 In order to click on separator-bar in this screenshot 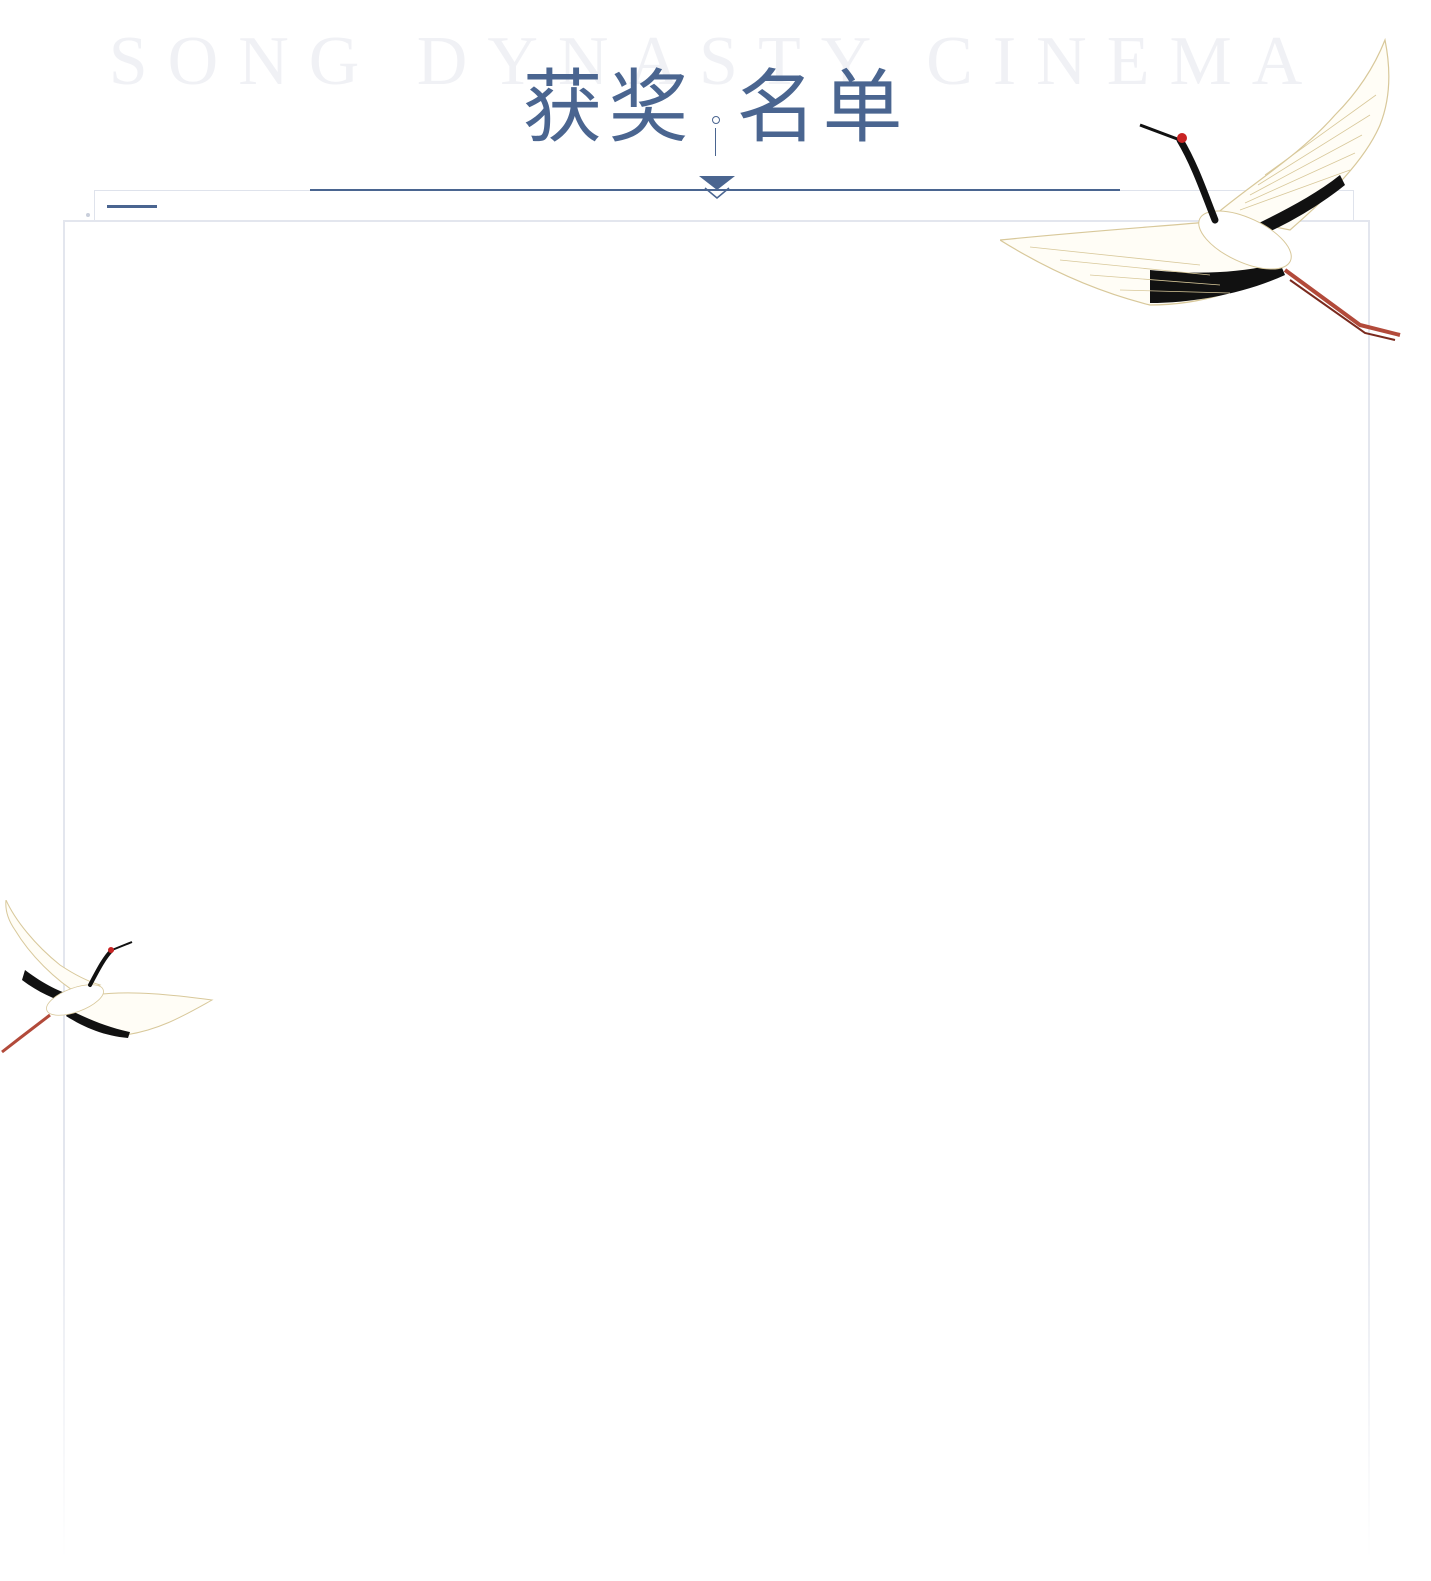, I will do `click(715, 142)`.